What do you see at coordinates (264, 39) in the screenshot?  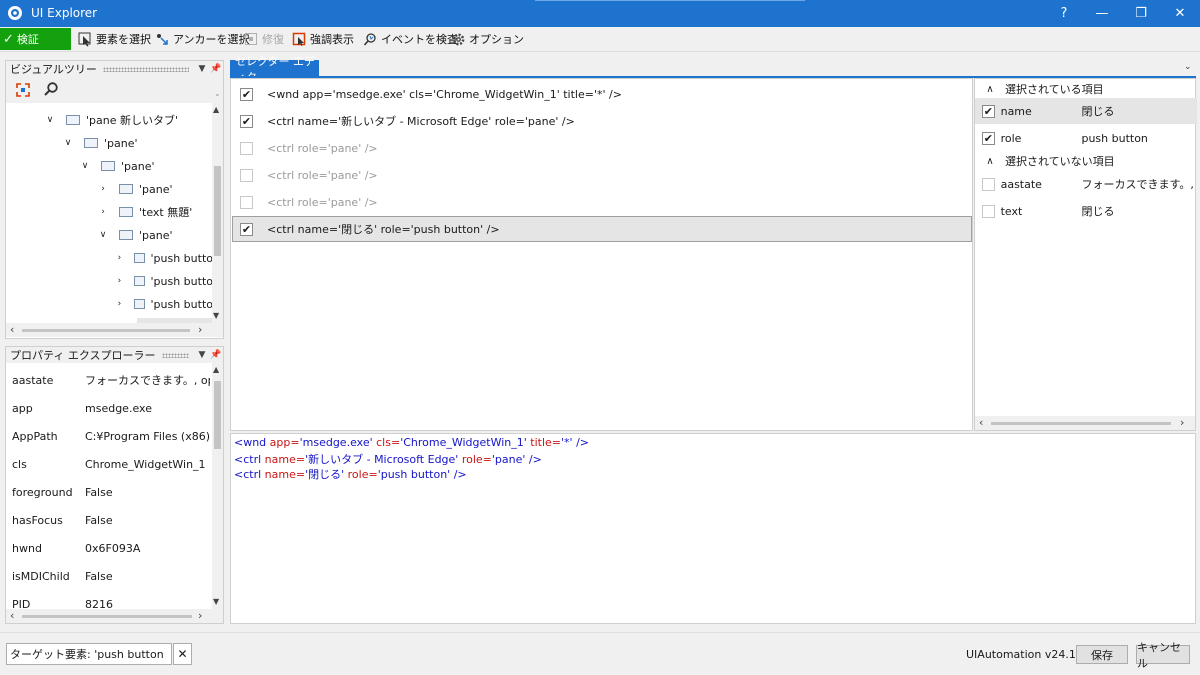 I see `repair-button: 修復` at bounding box center [264, 39].